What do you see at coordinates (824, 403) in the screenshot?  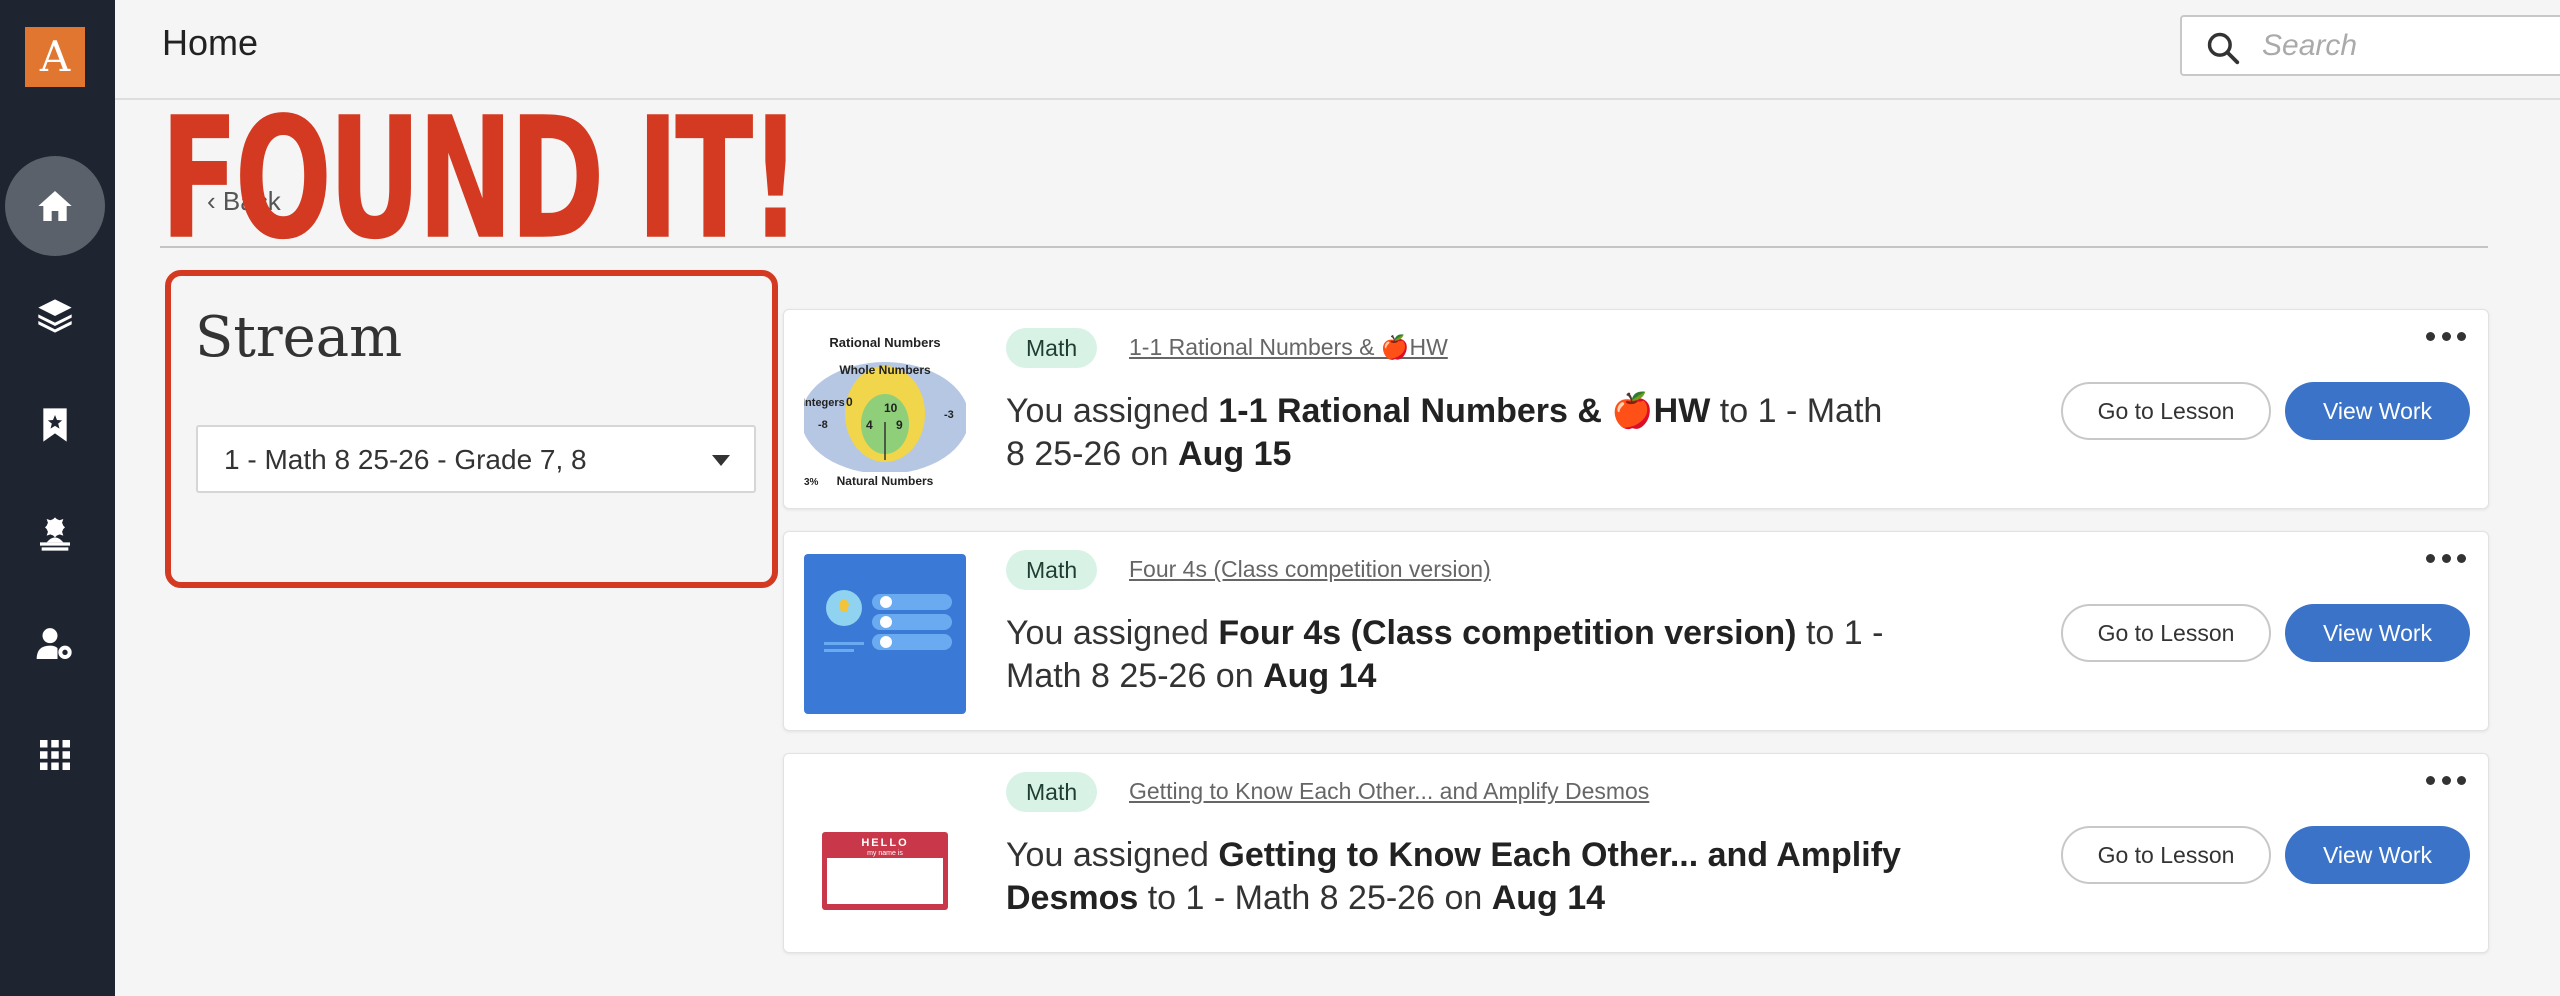 I see `thumb-integers-label: Integers` at bounding box center [824, 403].